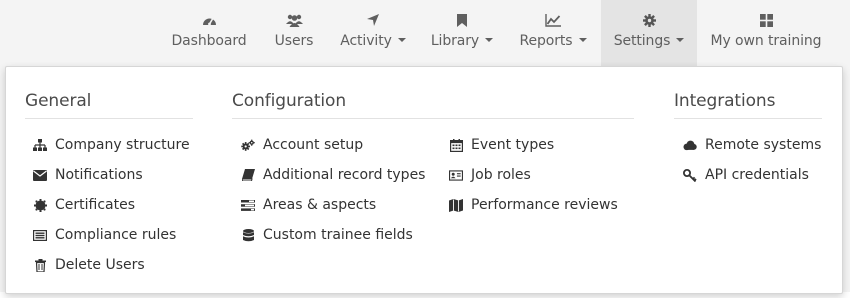 Image resolution: width=850 pixels, height=298 pixels. What do you see at coordinates (338, 235) in the screenshot?
I see `menu-item-label: Custom trainee fields` at bounding box center [338, 235].